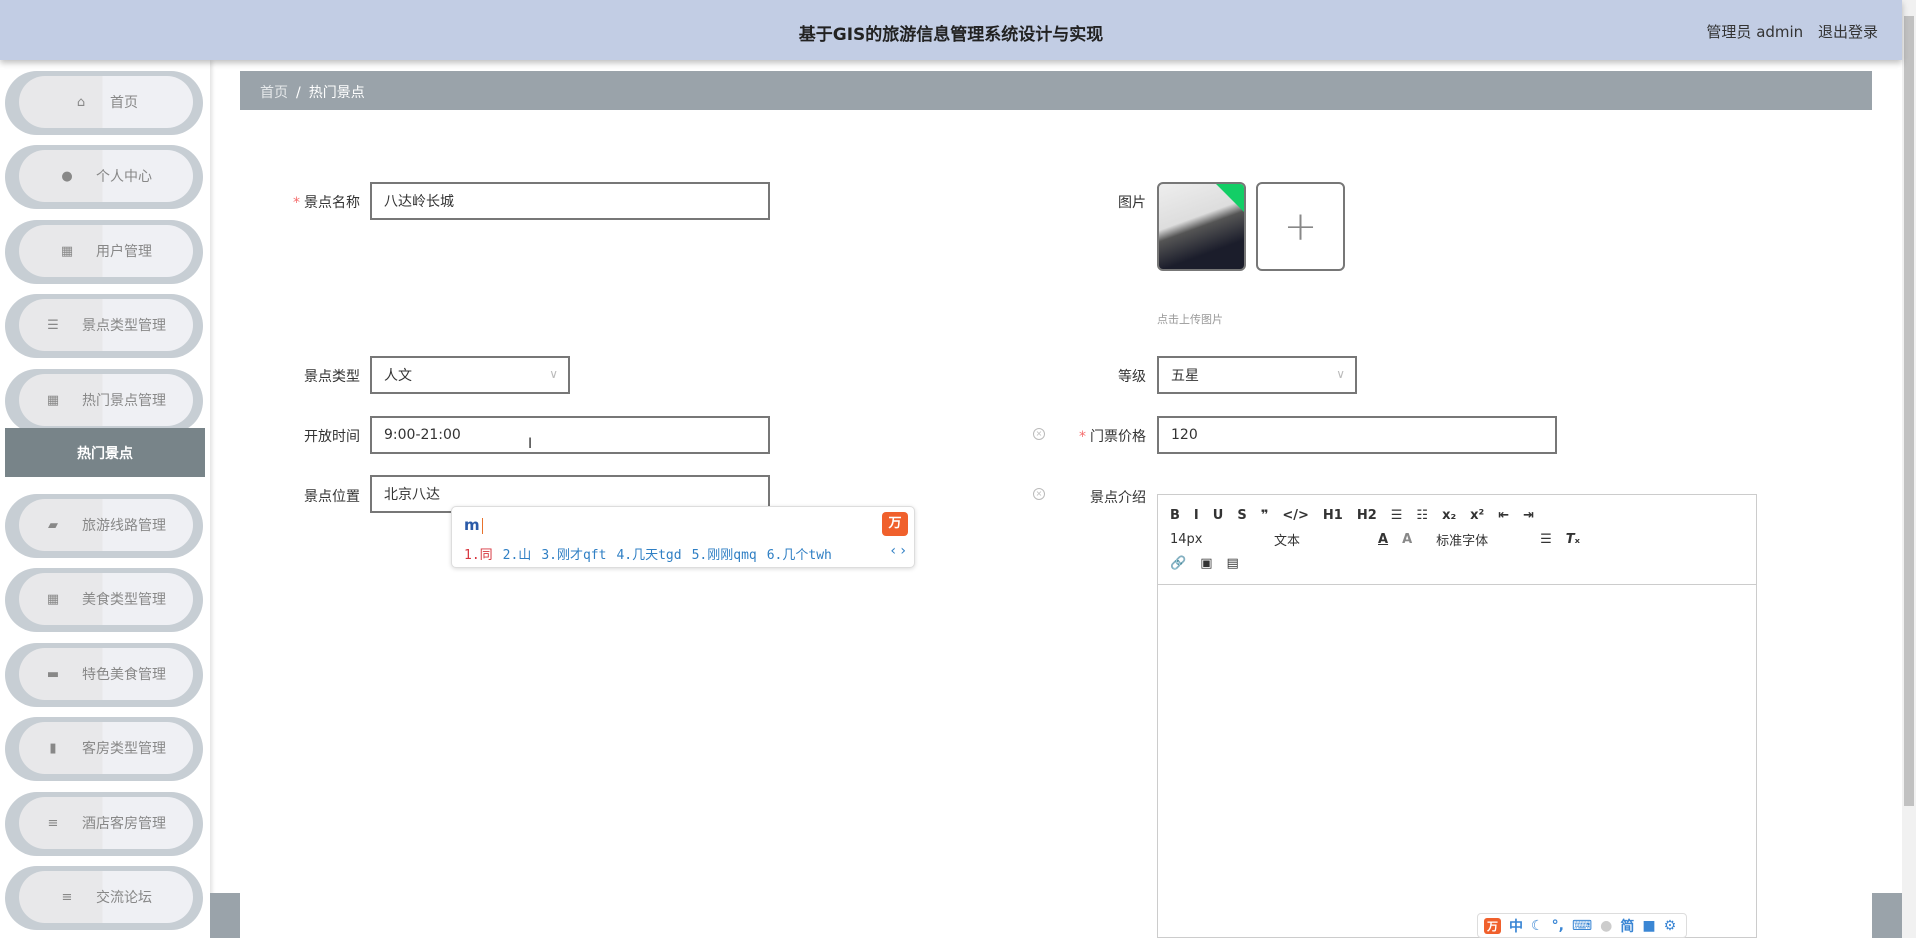 The height and width of the screenshot is (938, 1916). I want to click on breadcrumb-current: 热门景点, so click(336, 93).